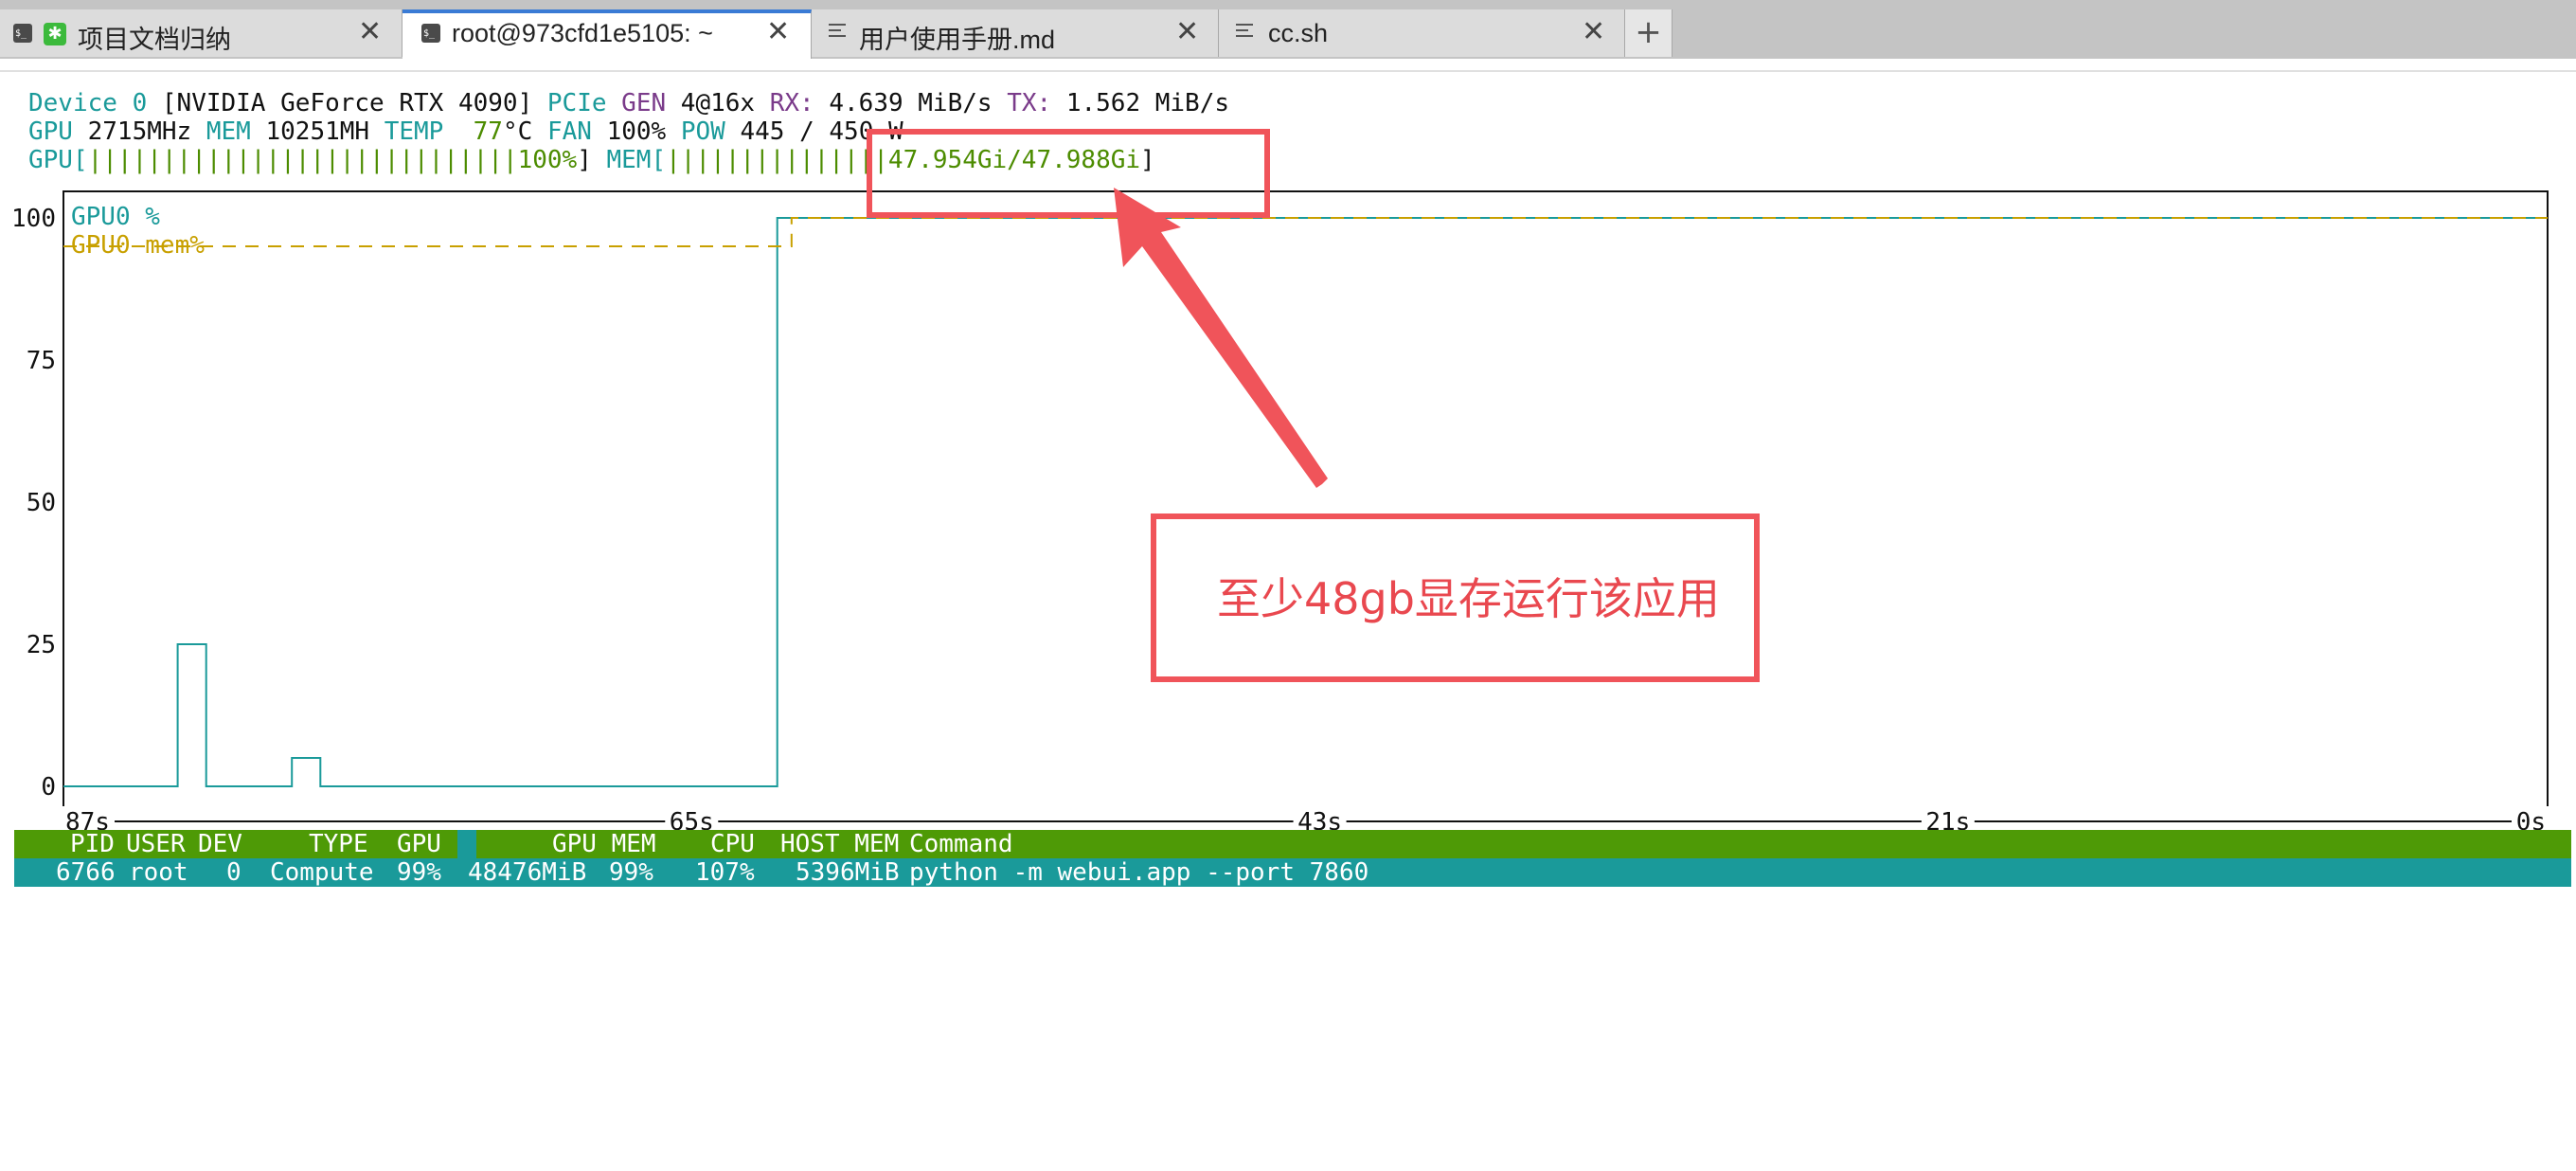  What do you see at coordinates (1468, 598) in the screenshot?
I see `annotation-text: 至少48gb显存运行该应用` at bounding box center [1468, 598].